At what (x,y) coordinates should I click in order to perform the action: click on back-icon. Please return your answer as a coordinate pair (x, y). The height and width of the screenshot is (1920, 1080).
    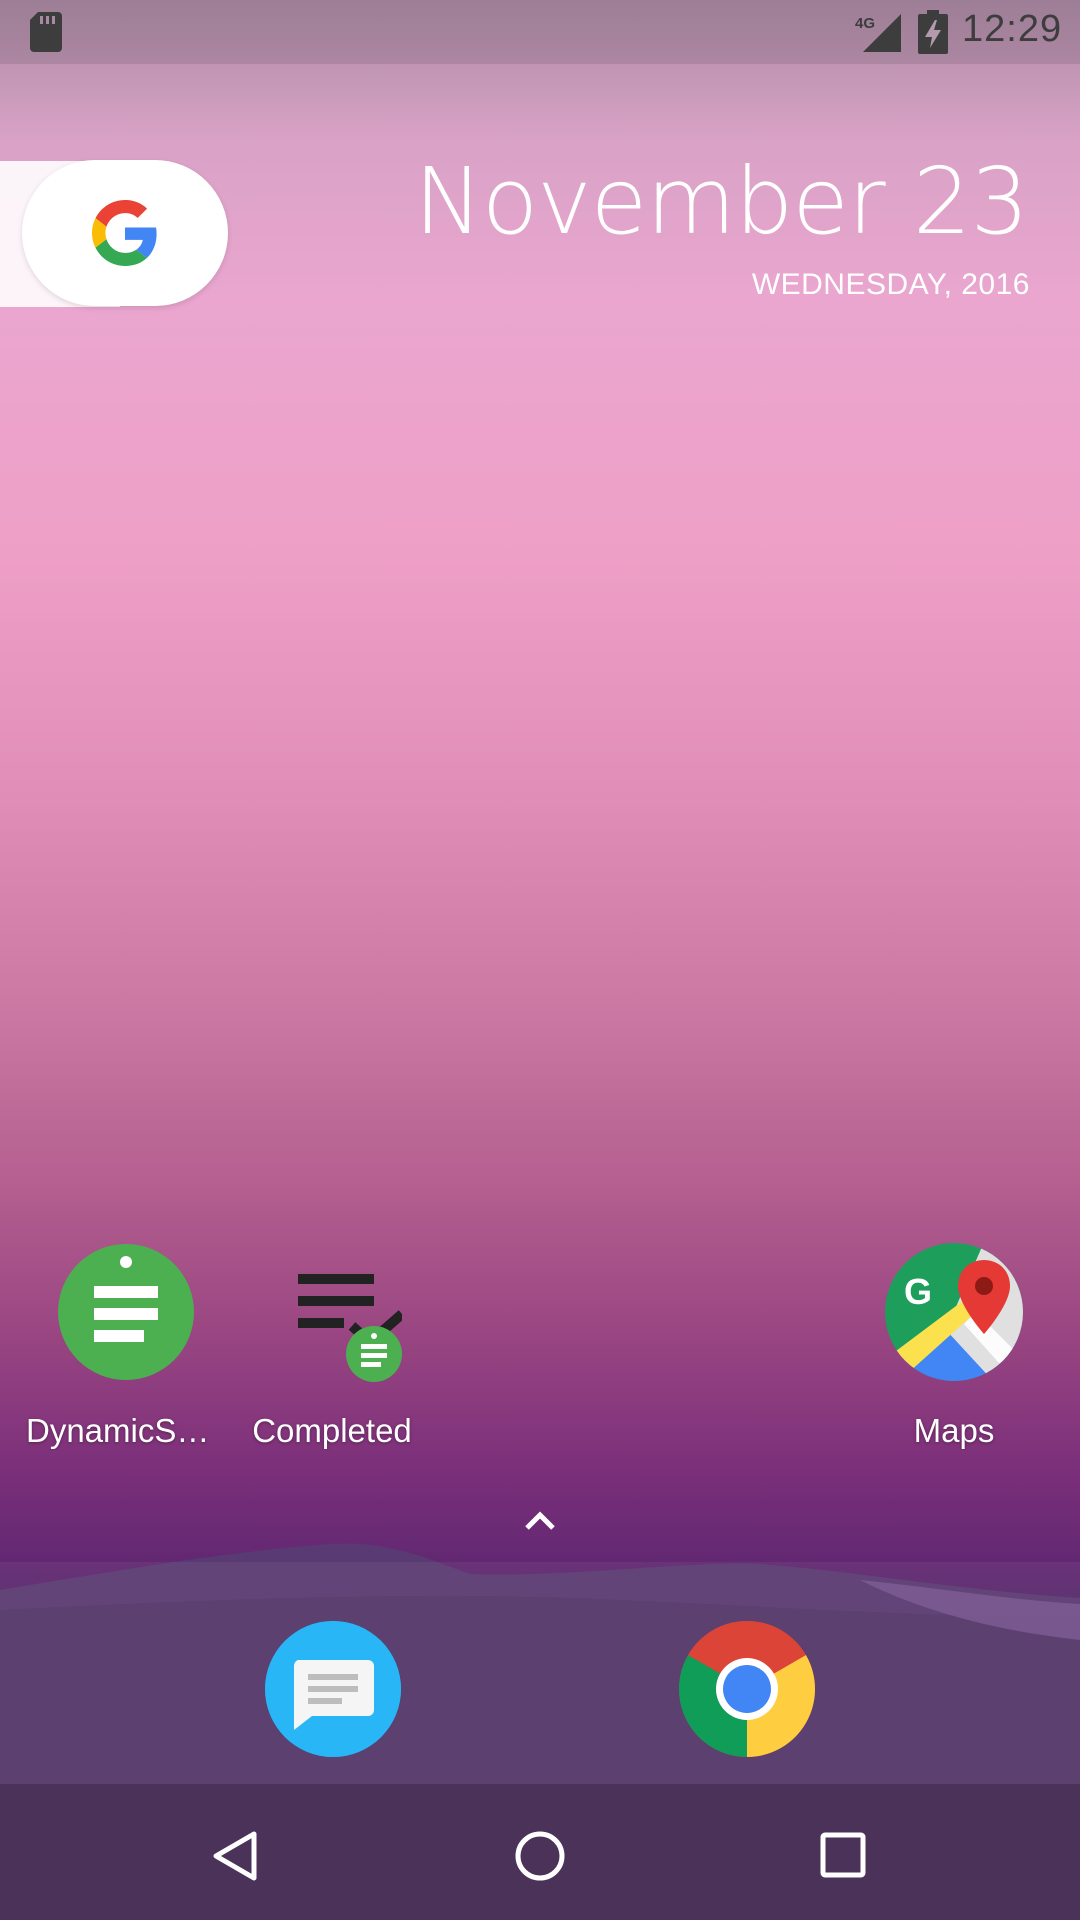
    Looking at the image, I should click on (235, 1856).